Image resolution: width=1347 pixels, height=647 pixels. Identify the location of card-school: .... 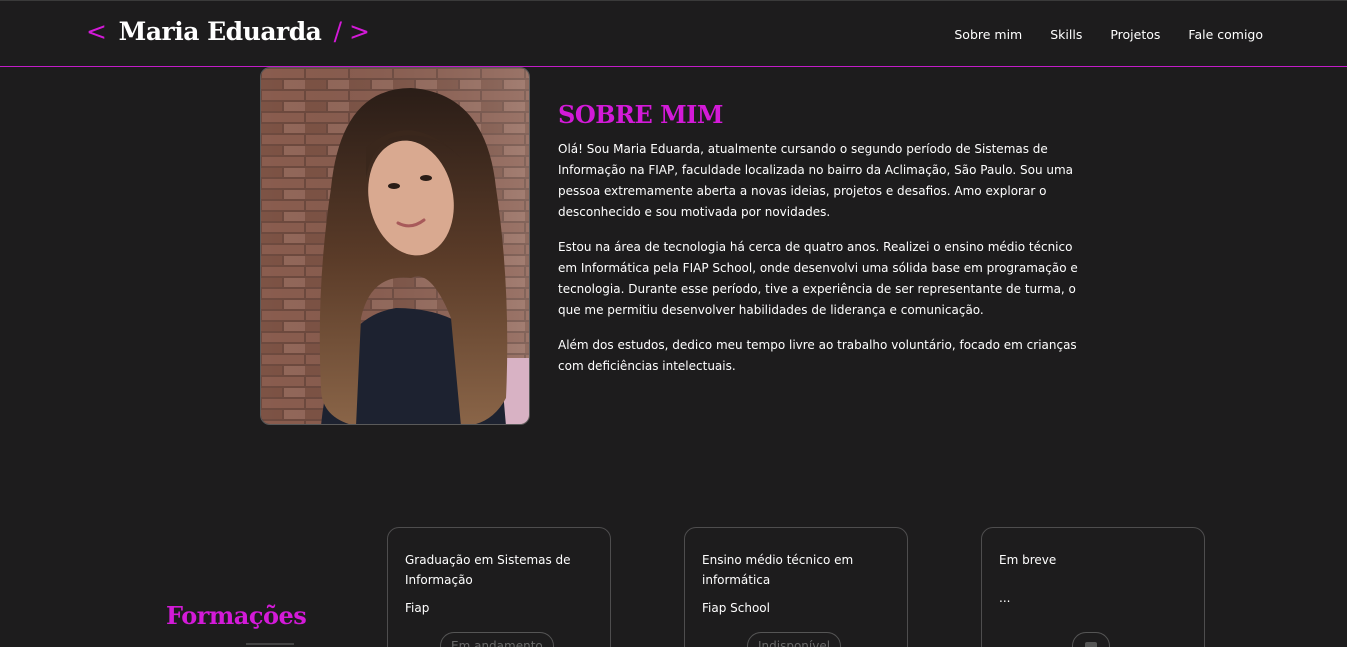
(1005, 598).